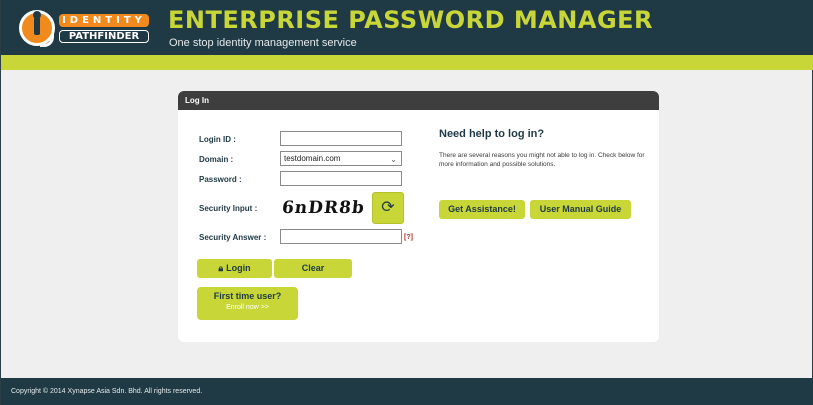  I want to click on login-button: 🔒︎ Login, so click(234, 268).